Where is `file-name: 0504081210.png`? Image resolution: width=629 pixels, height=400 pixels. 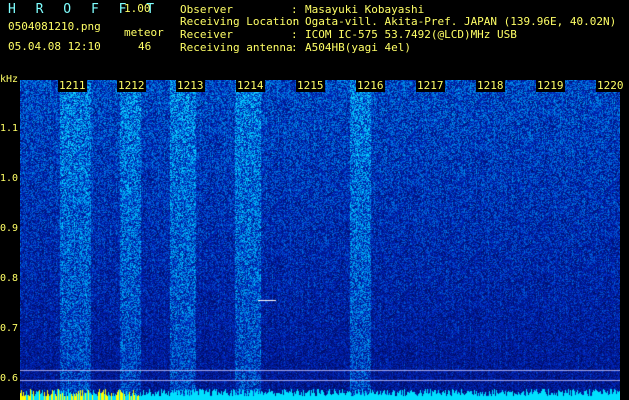
file-name: 0504081210.png is located at coordinates (54, 26).